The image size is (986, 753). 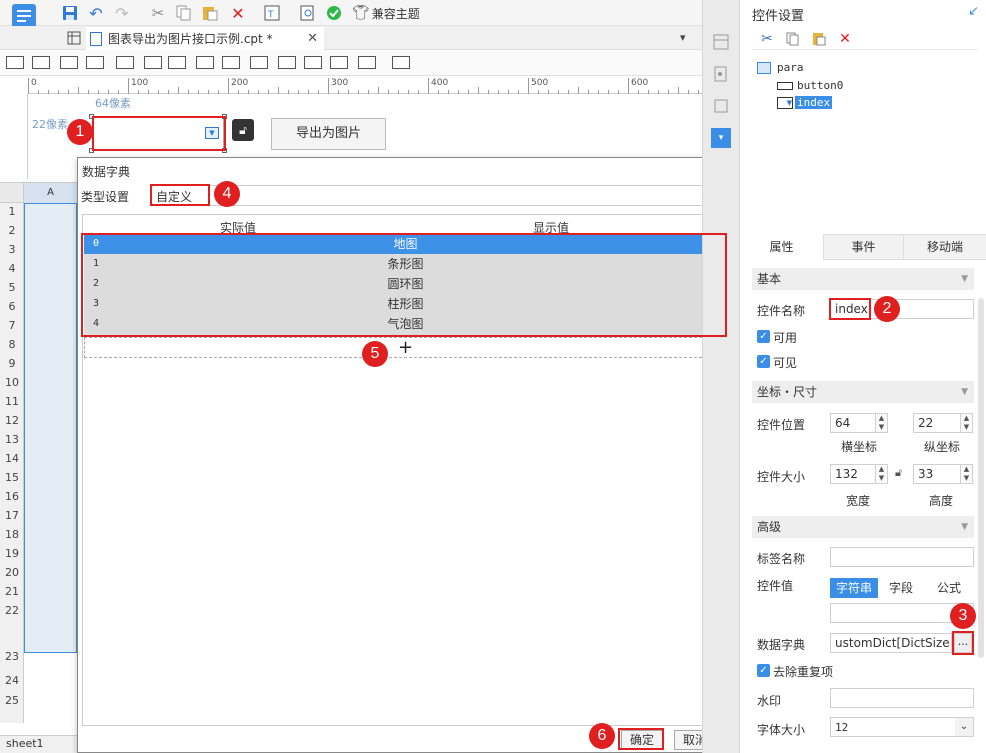 I want to click on height-input: 33, so click(x=937, y=474).